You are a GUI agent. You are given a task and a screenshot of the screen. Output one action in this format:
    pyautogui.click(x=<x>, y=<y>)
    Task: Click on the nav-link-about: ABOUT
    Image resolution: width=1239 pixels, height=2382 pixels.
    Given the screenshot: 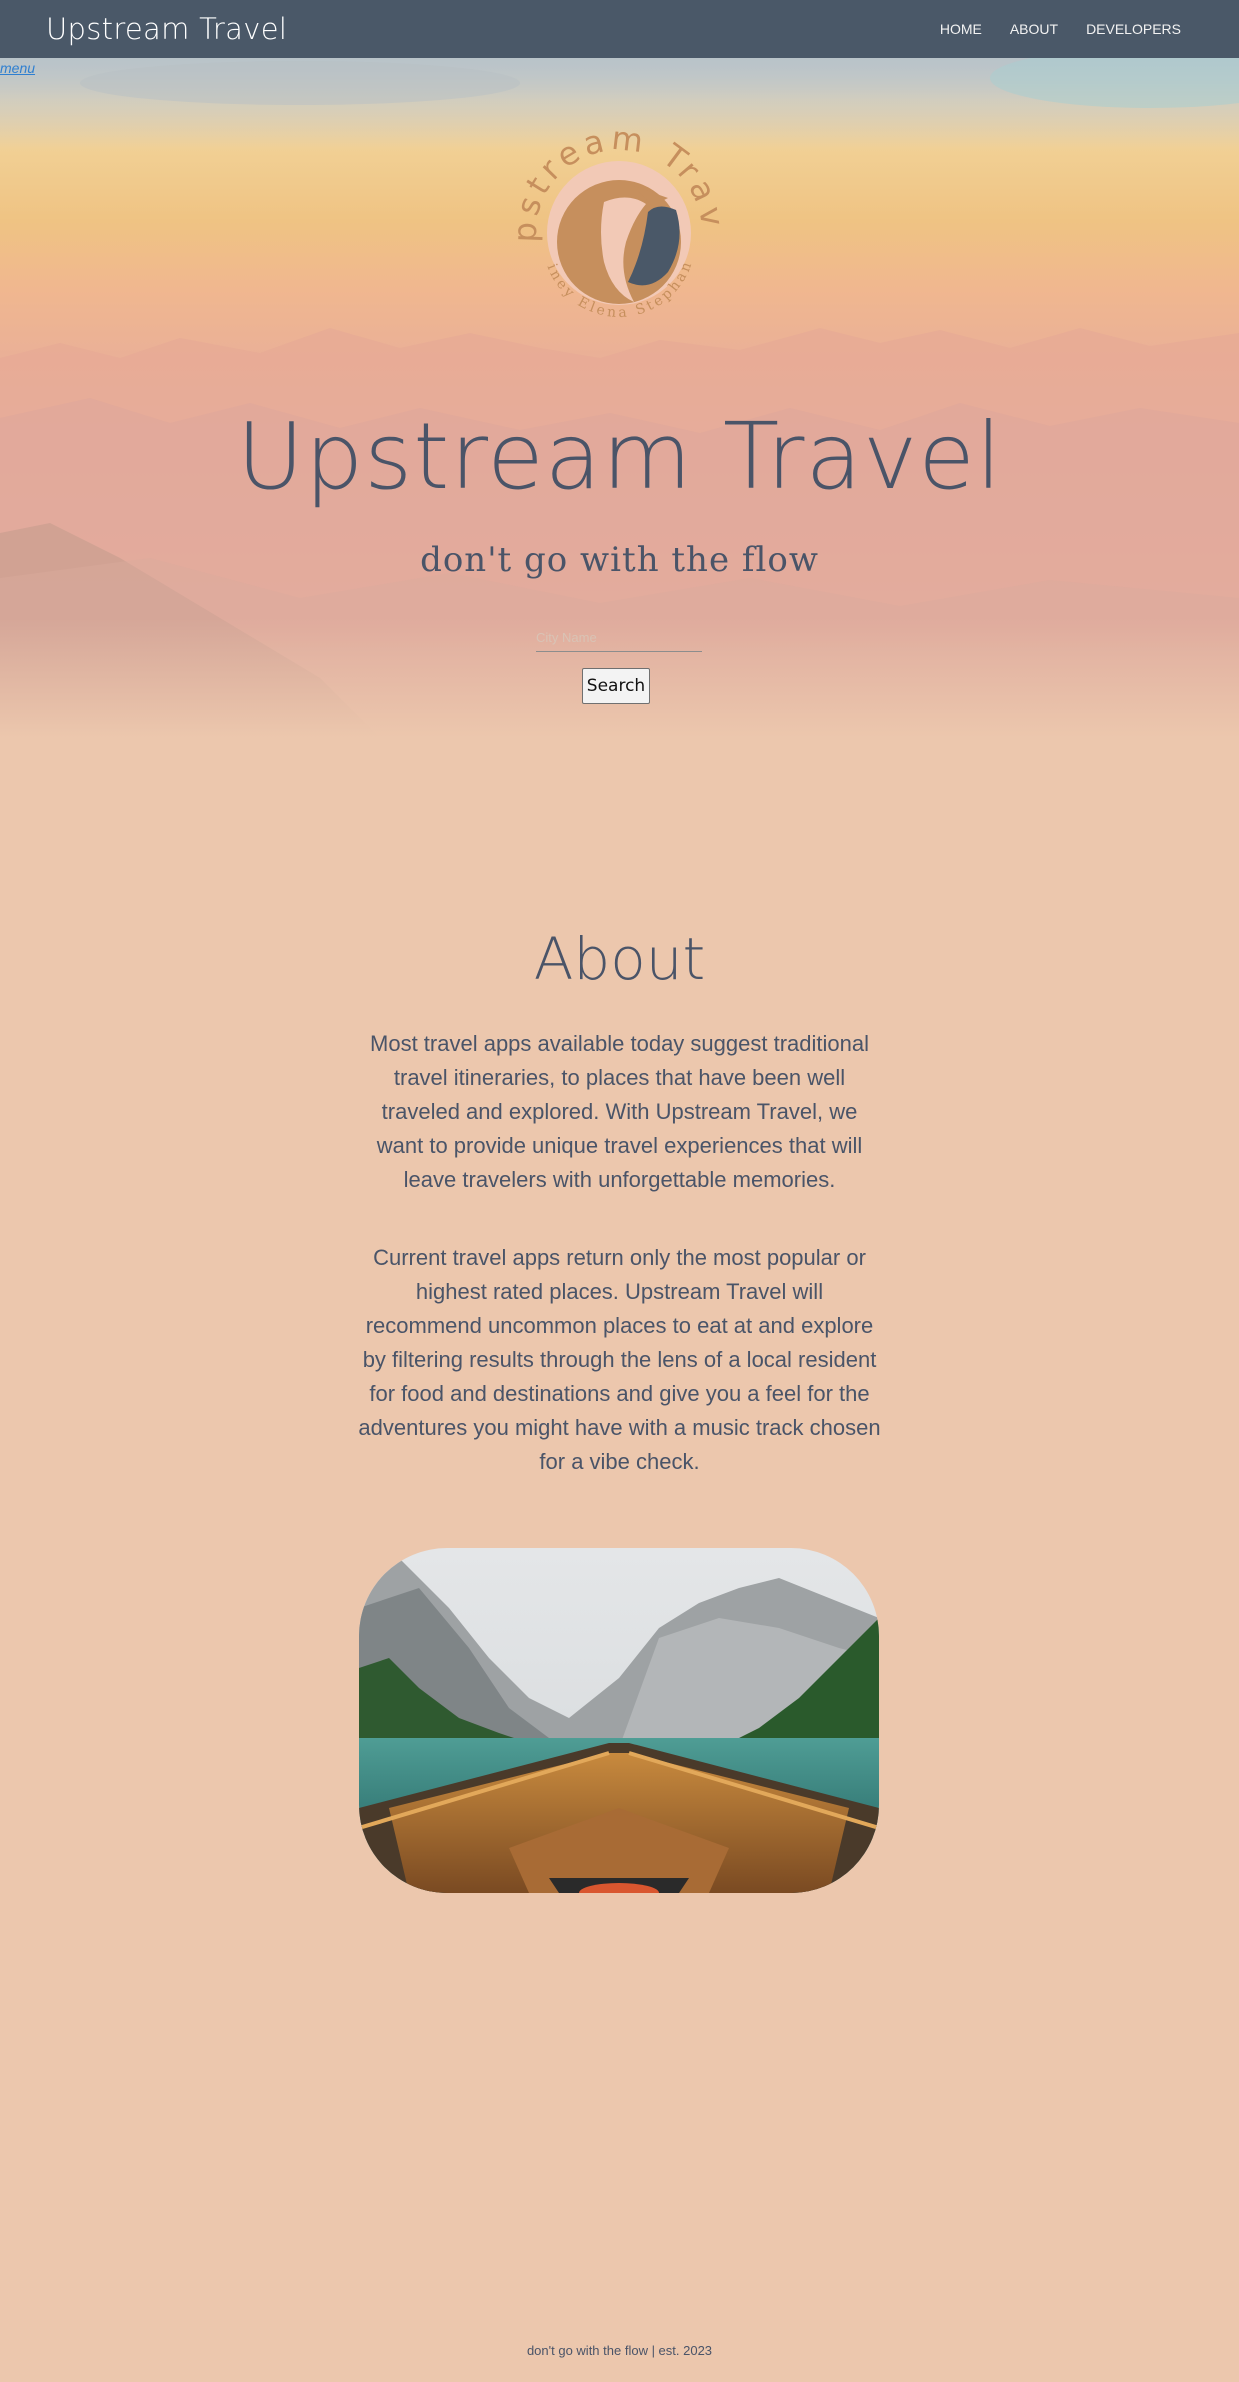 What is the action you would take?
    pyautogui.click(x=1034, y=29)
    